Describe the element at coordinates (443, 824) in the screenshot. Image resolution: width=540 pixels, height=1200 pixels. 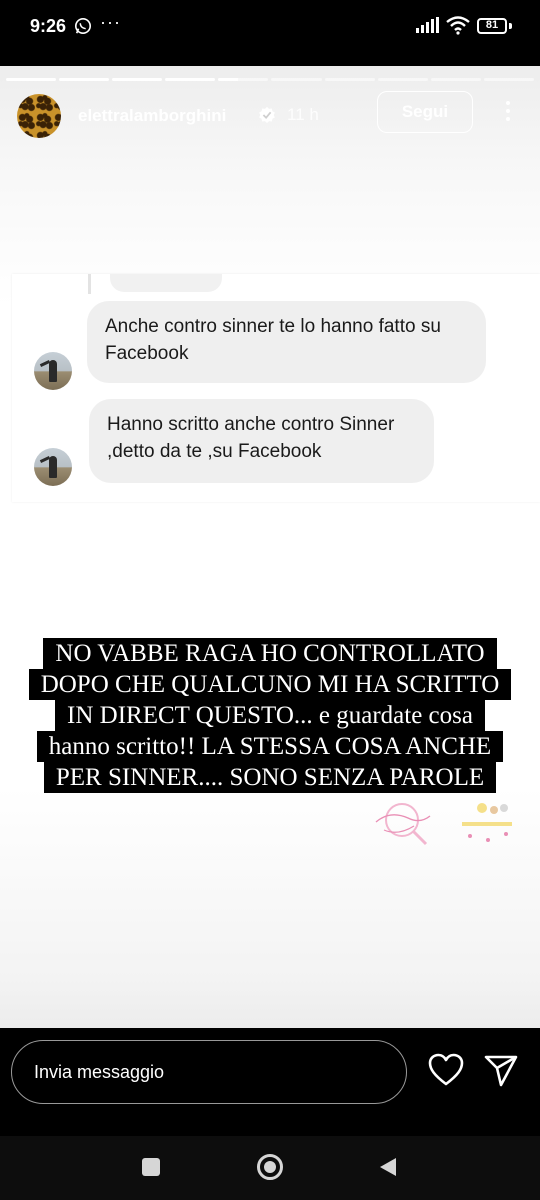
I see `watermark-logo` at that location.